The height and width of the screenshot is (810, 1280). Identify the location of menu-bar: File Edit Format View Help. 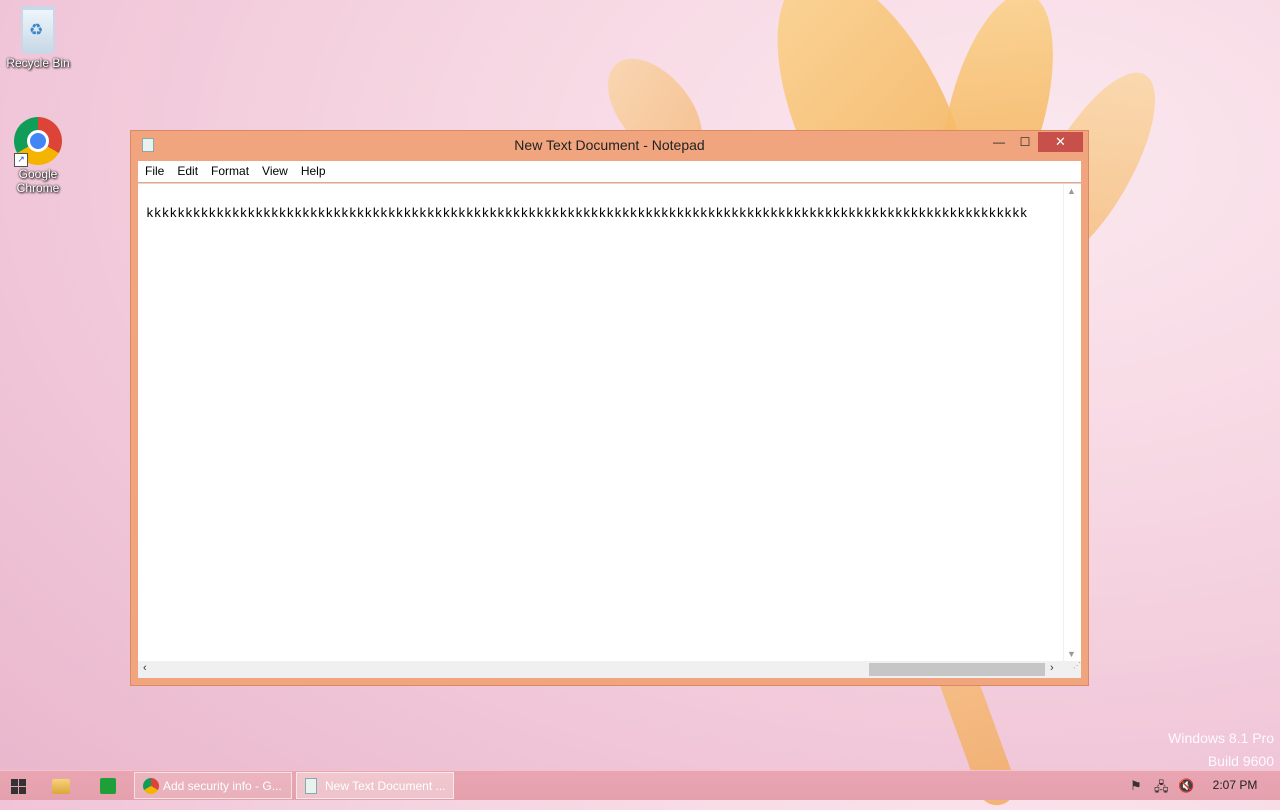
(609, 171).